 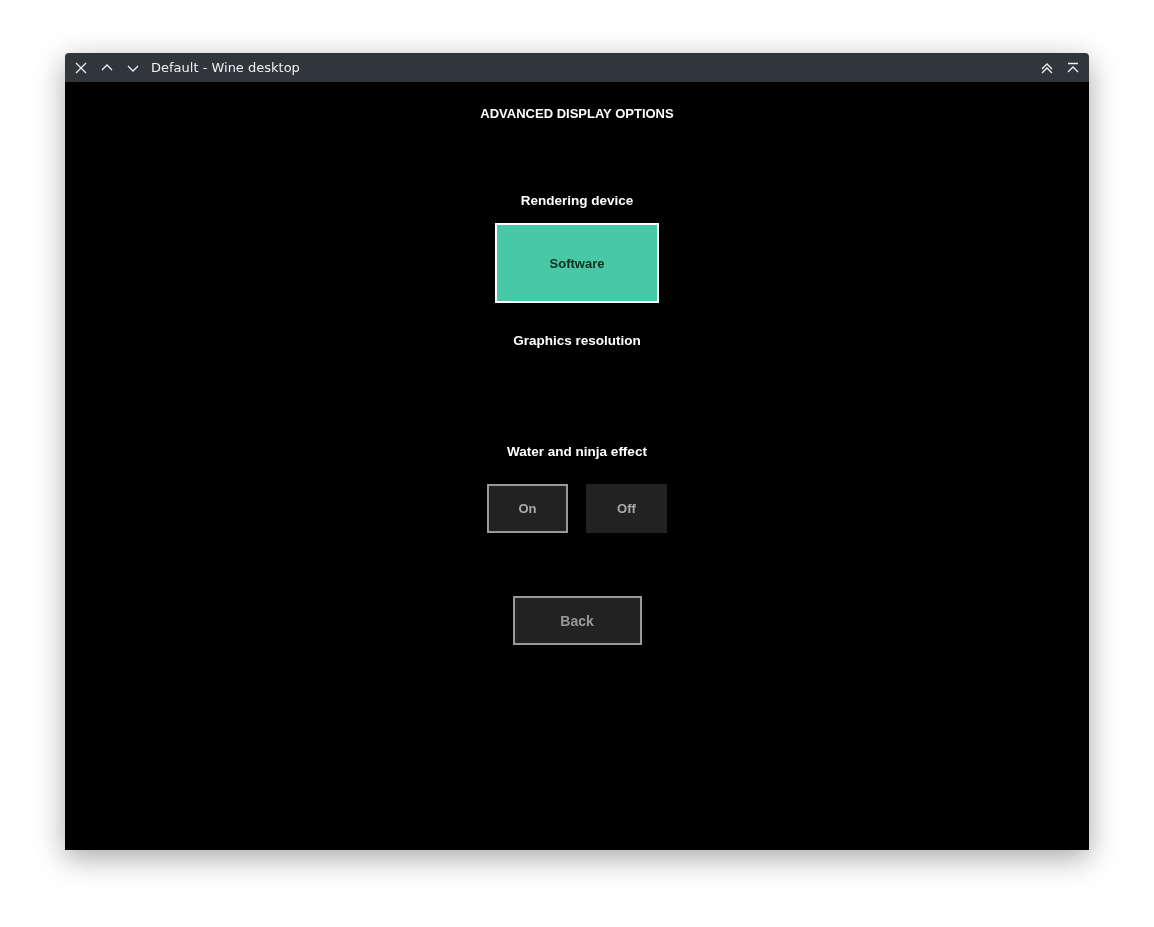 I want to click on toggle-button: Off, so click(x=626, y=508).